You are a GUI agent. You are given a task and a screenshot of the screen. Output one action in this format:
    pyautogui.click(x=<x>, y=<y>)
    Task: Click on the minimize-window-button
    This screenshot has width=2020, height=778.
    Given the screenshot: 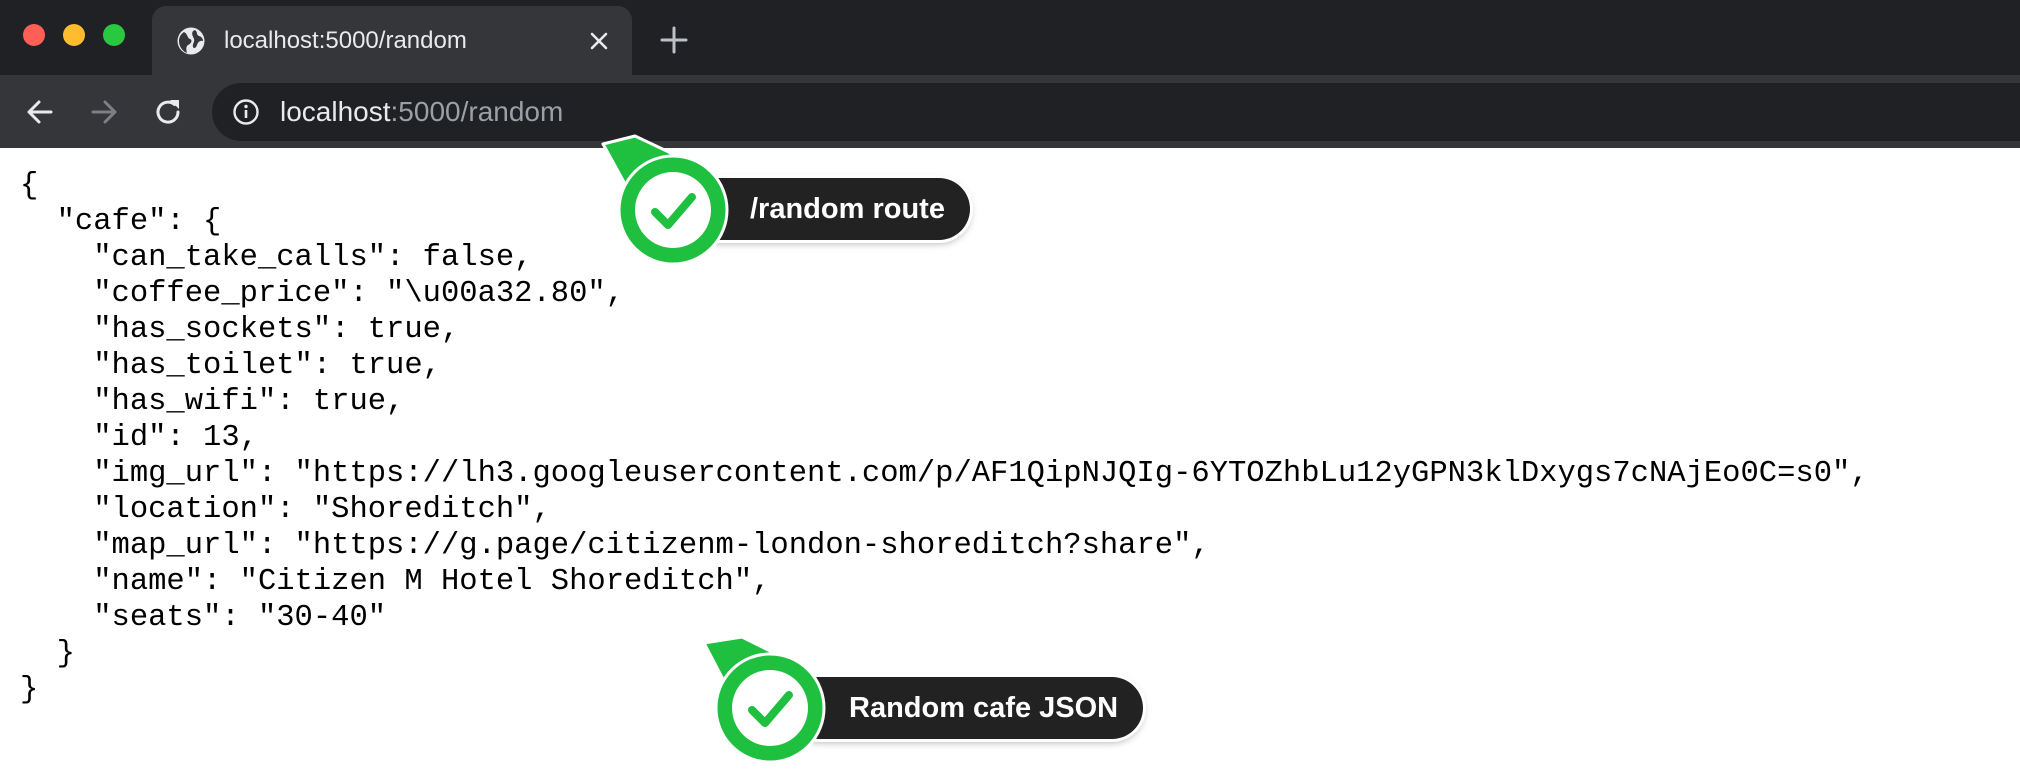 What is the action you would take?
    pyautogui.click(x=74, y=35)
    